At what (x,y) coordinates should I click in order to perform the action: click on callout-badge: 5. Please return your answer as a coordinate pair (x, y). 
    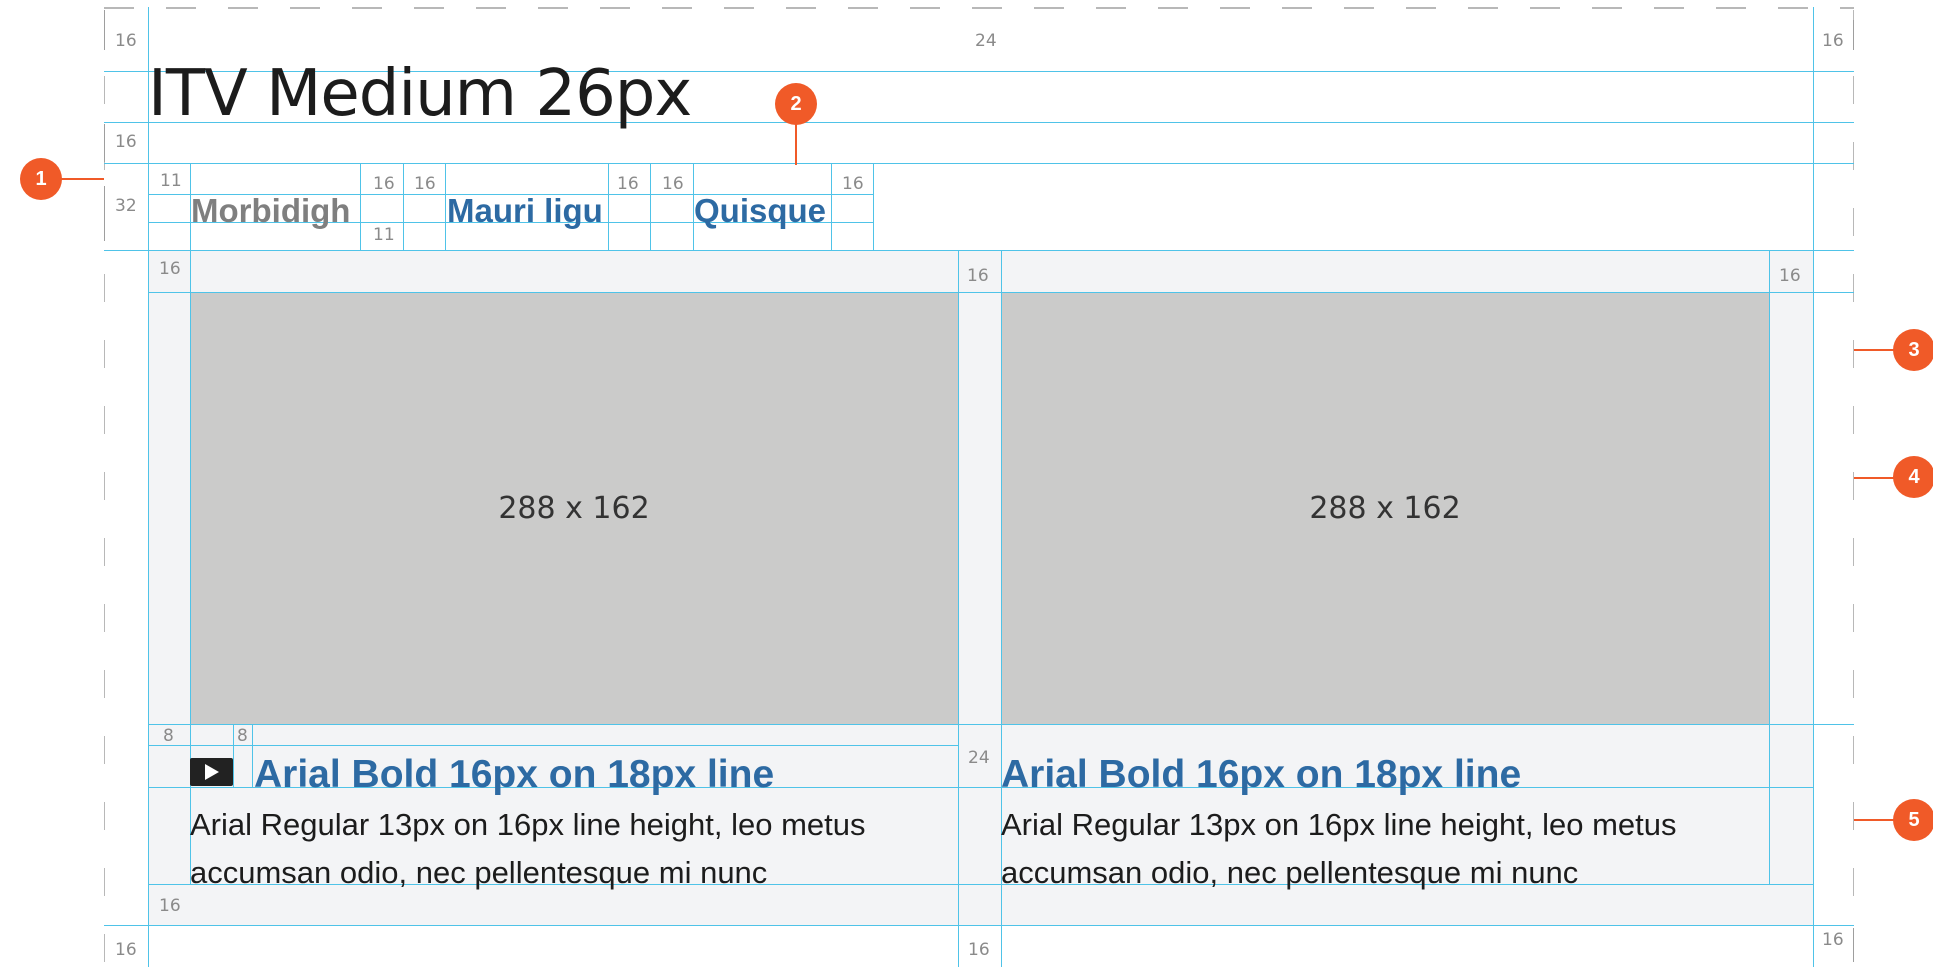
    Looking at the image, I should click on (1913, 820).